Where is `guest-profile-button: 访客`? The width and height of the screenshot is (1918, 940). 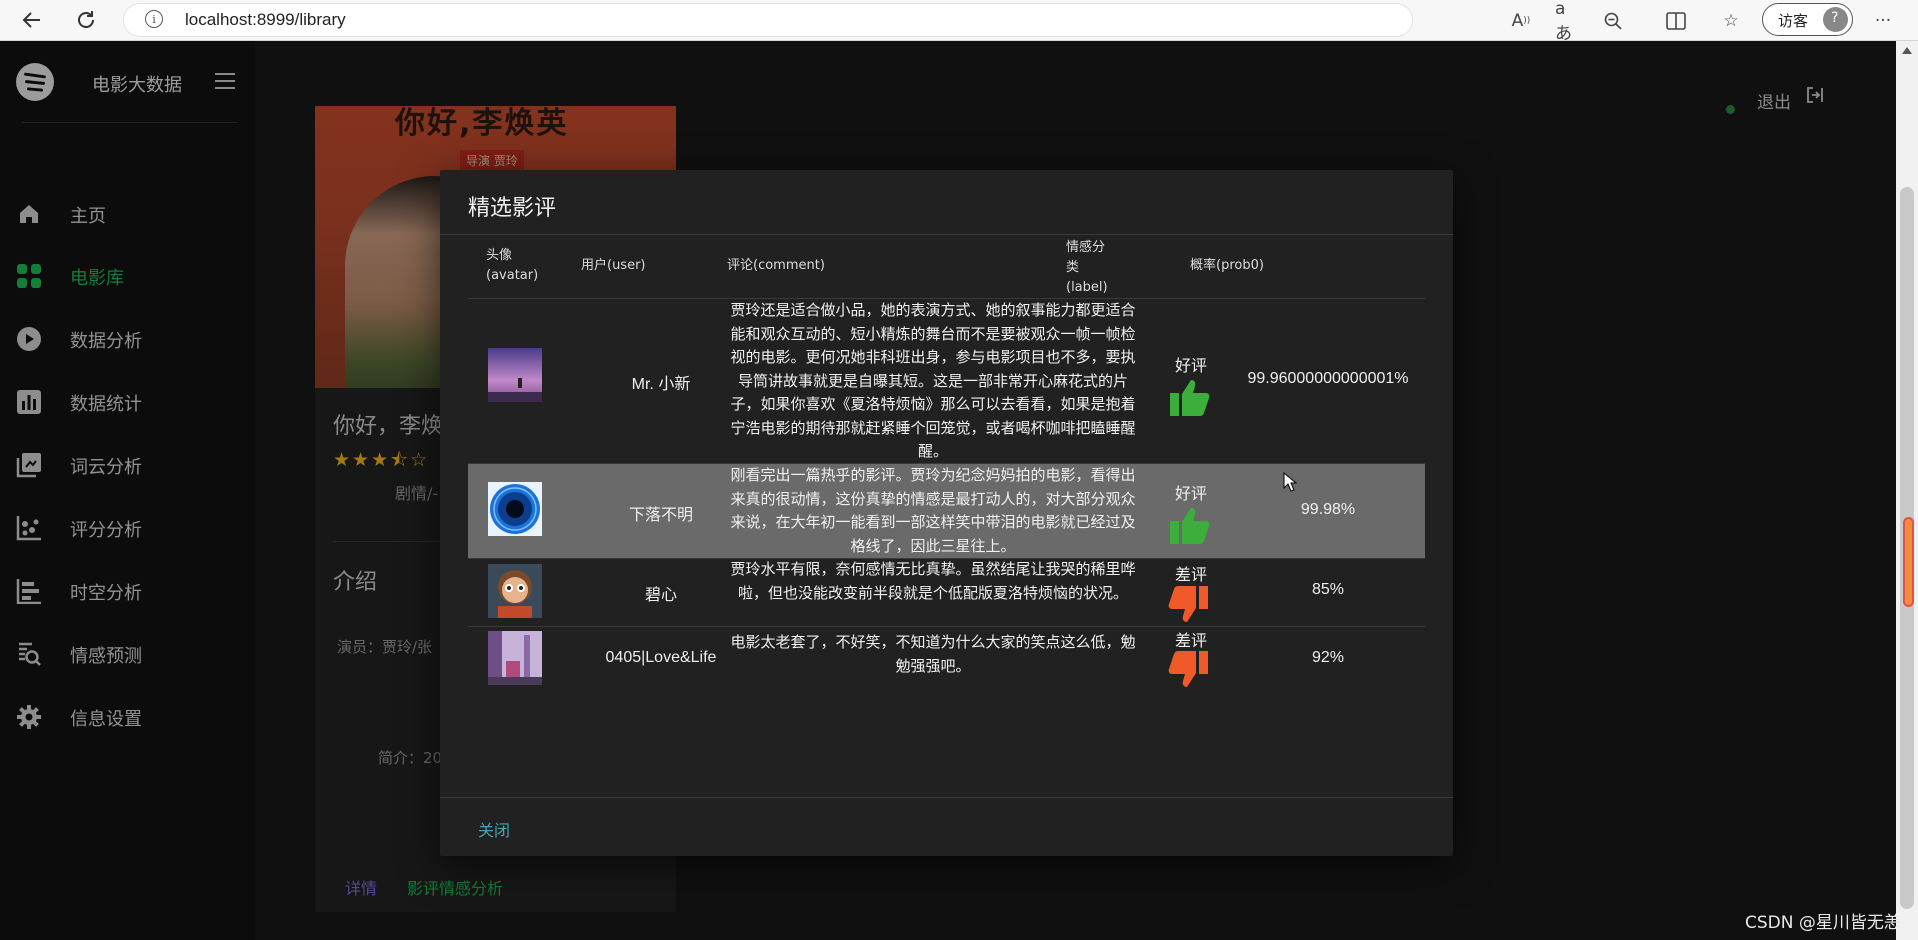 guest-profile-button: 访客 is located at coordinates (1807, 19).